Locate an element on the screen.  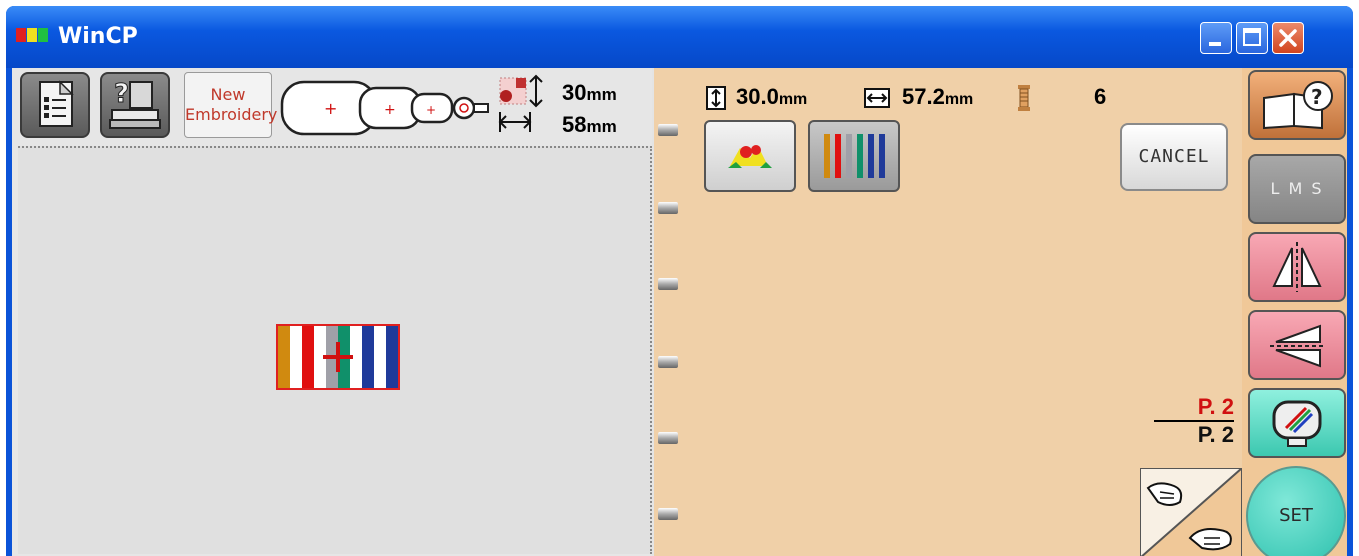
design-preview-icon is located at coordinates (750, 156).